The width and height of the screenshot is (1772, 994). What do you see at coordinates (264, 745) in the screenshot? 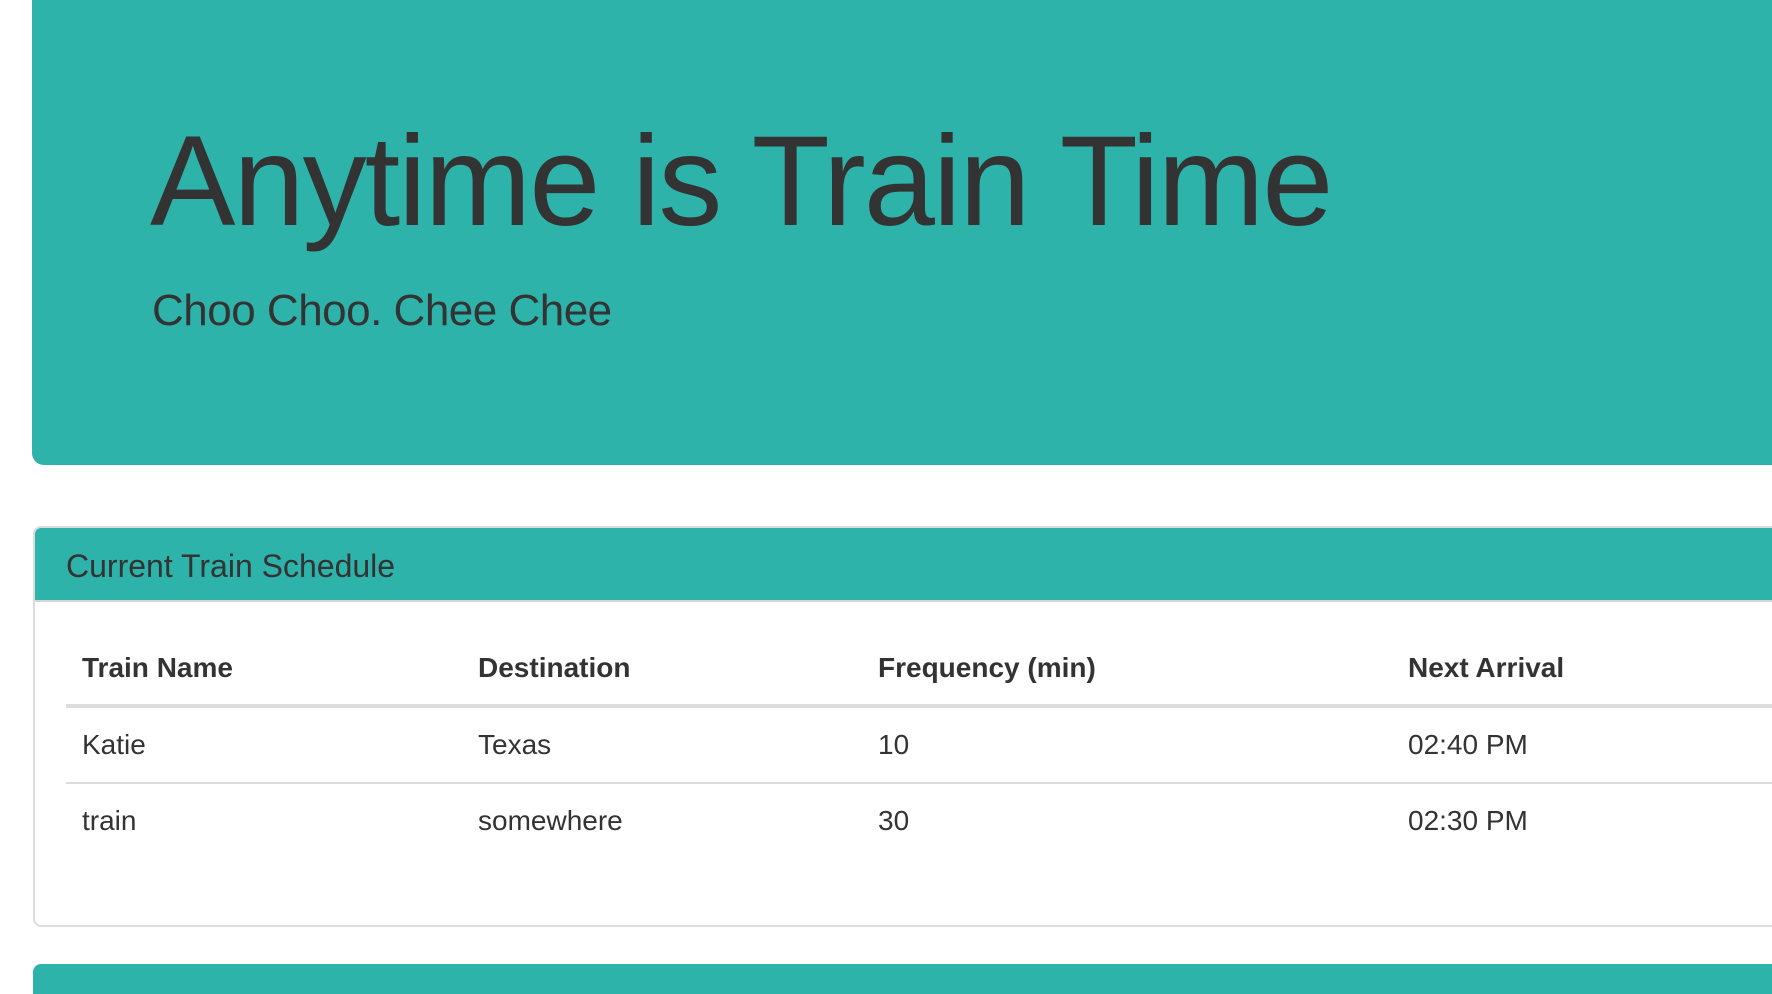
I see `cell-train-name: Katie` at bounding box center [264, 745].